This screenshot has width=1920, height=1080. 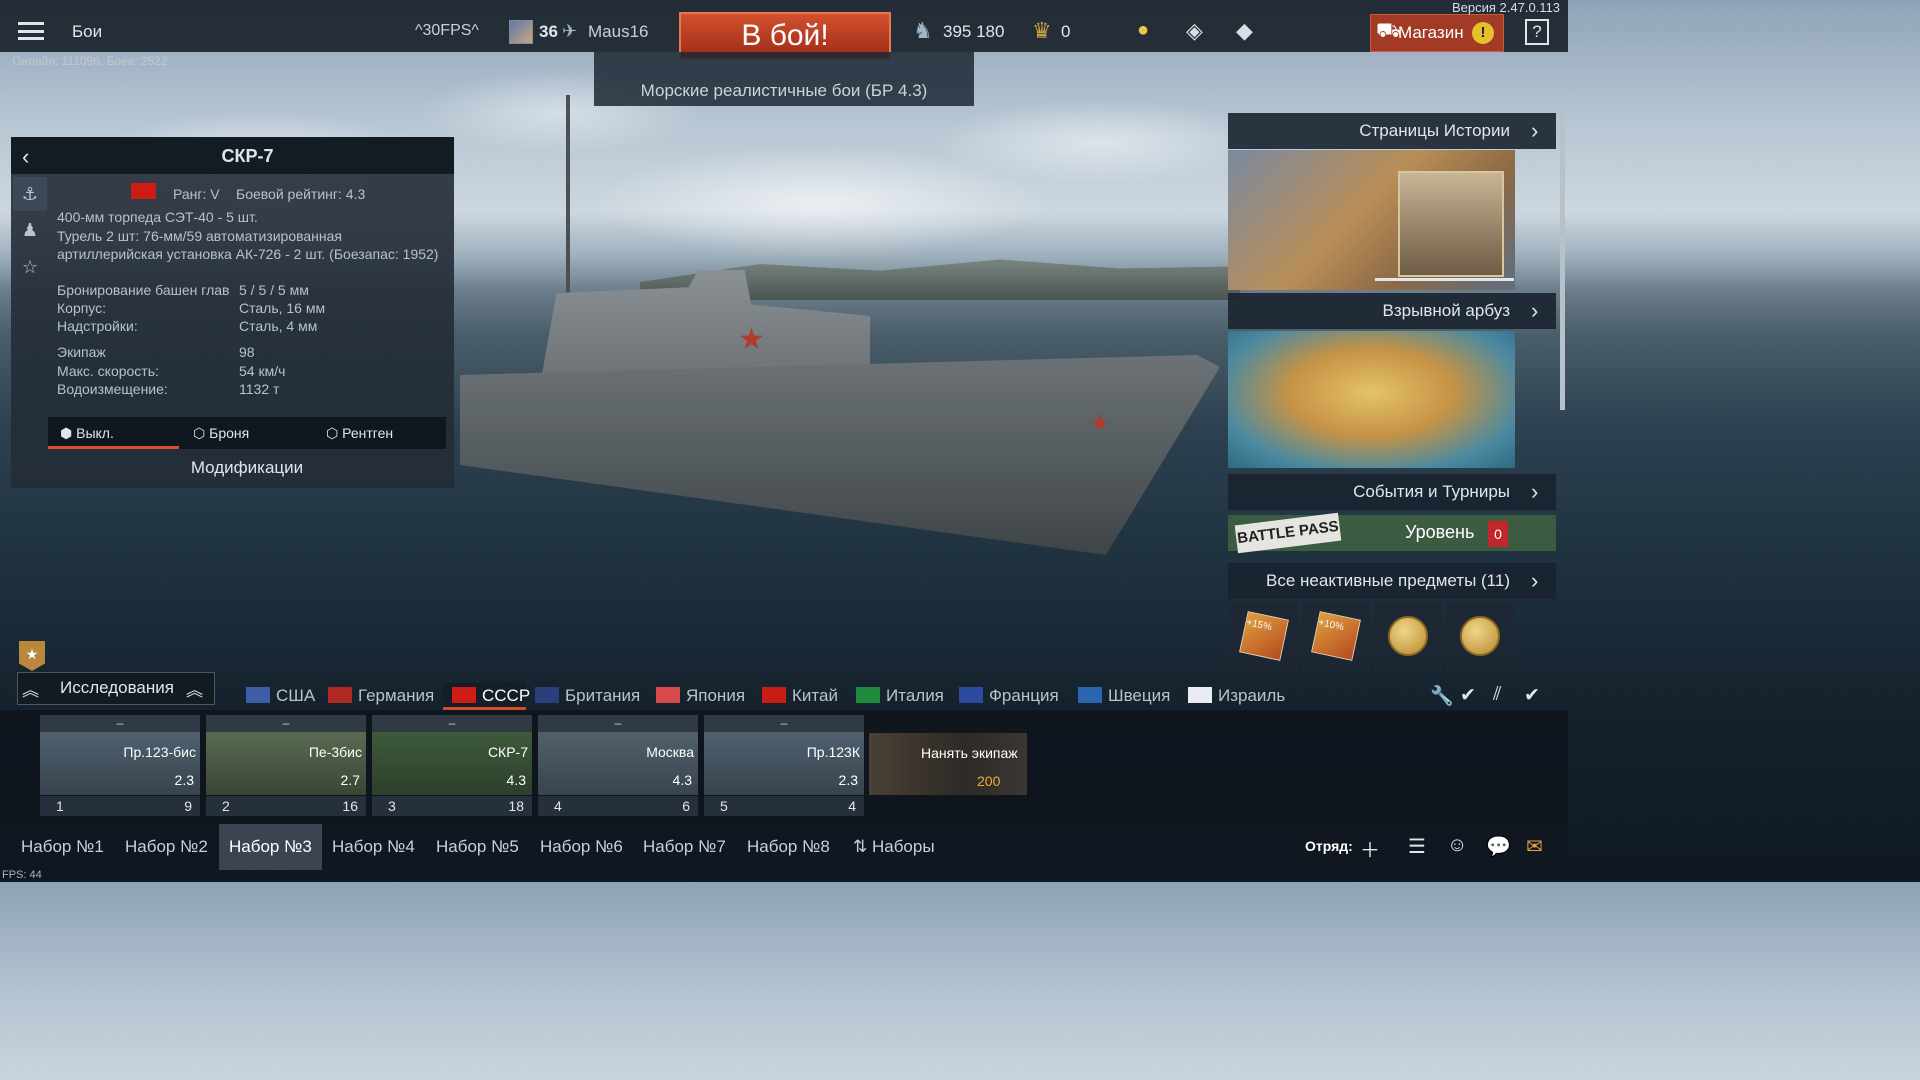 What do you see at coordinates (547, 695) in the screenshot?
I see `britain-flag-icon` at bounding box center [547, 695].